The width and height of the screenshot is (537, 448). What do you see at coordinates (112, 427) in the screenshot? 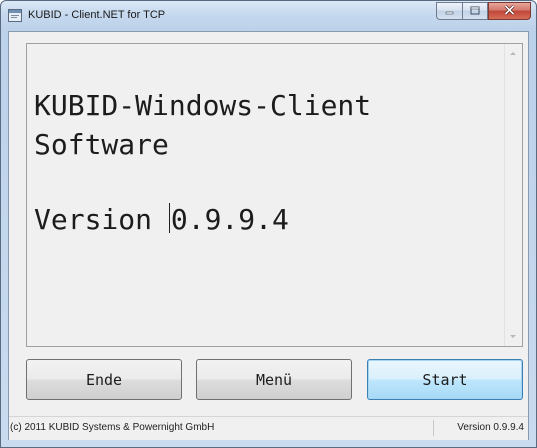
I see `status-copyright: (c) 2011 KUBID Systems & Powernight GmbH` at bounding box center [112, 427].